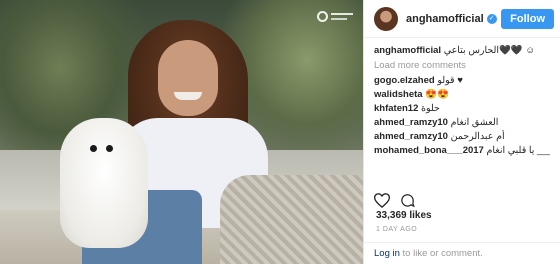 This screenshot has height=264, width=560. Describe the element at coordinates (407, 50) in the screenshot. I see `caption-username: anghamofficial` at that location.